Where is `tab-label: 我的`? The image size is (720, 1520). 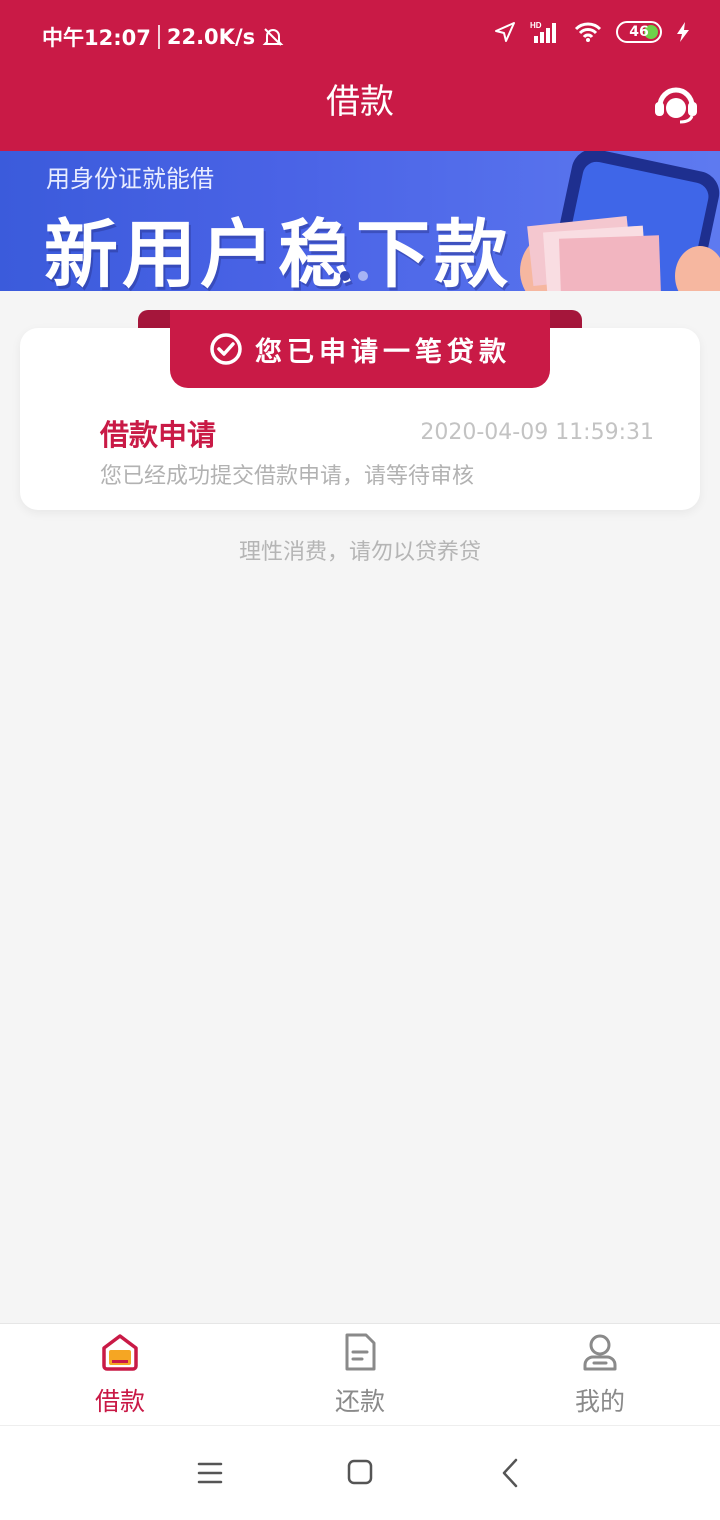
tab-label: 我的 is located at coordinates (599, 1401).